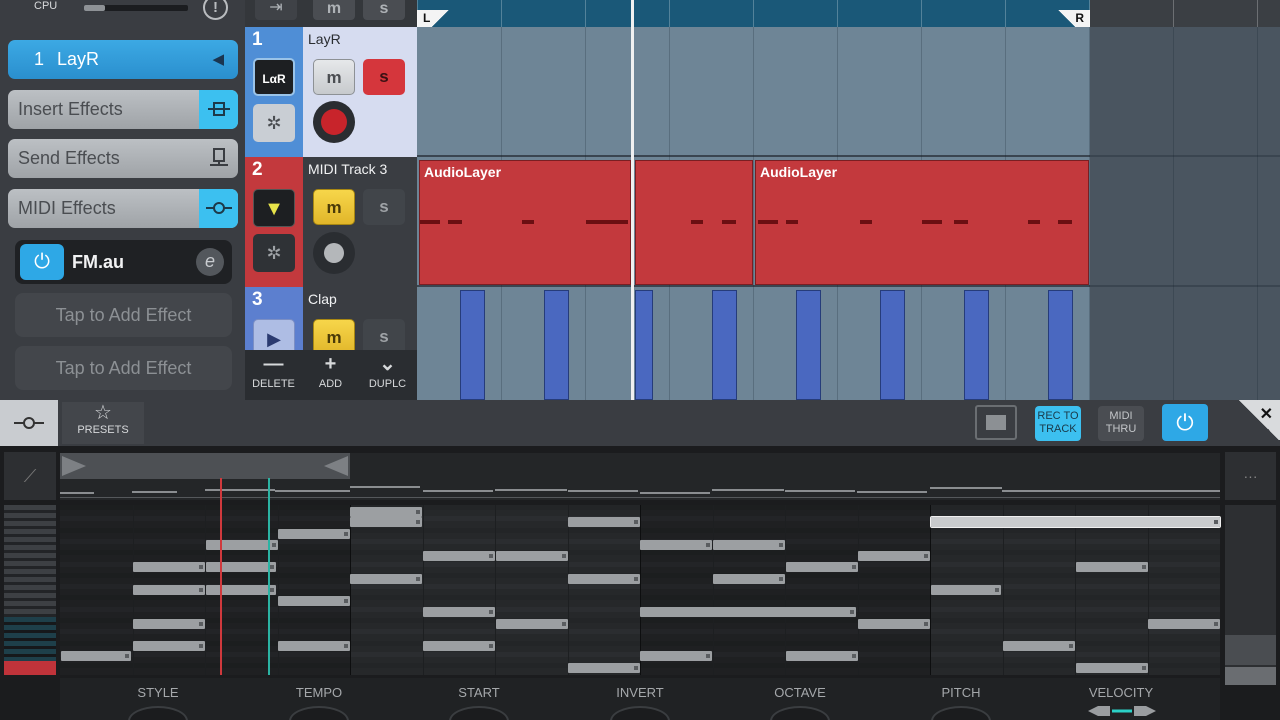 This screenshot has height=720, width=1280. Describe the element at coordinates (387, 375) in the screenshot. I see `duplicate-track-button: ⌄ DUPLC` at that location.